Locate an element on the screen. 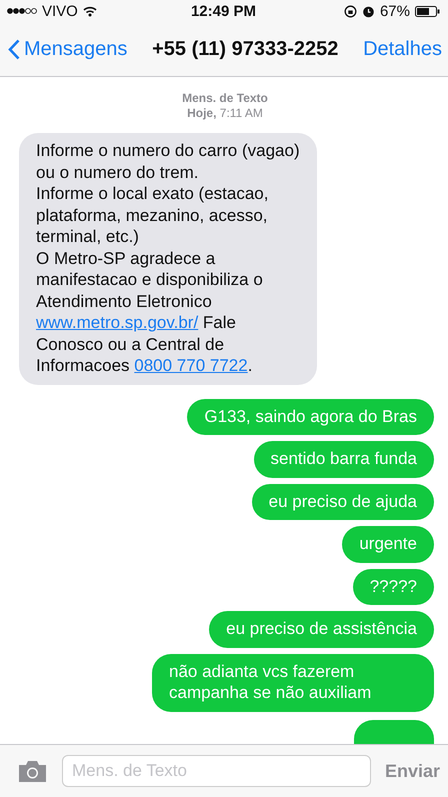 The height and width of the screenshot is (797, 448). message-link: www.metro.sp.gov.br/ is located at coordinates (117, 322).